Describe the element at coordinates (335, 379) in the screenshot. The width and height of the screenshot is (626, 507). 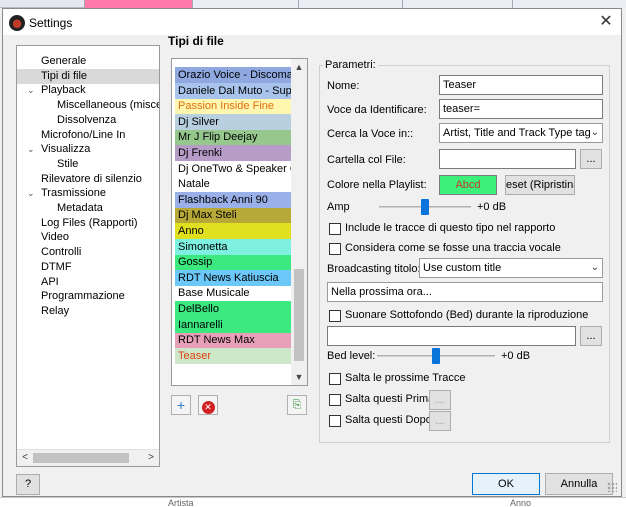
I see `skip-next-checkbox` at that location.